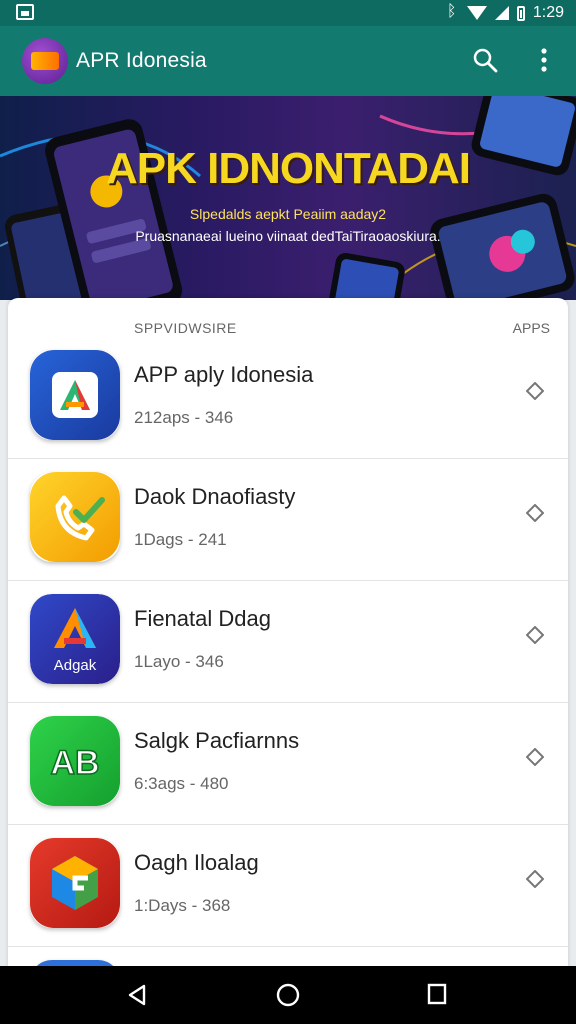  Describe the element at coordinates (453, 12) in the screenshot. I see `bluetooth-icon` at that location.